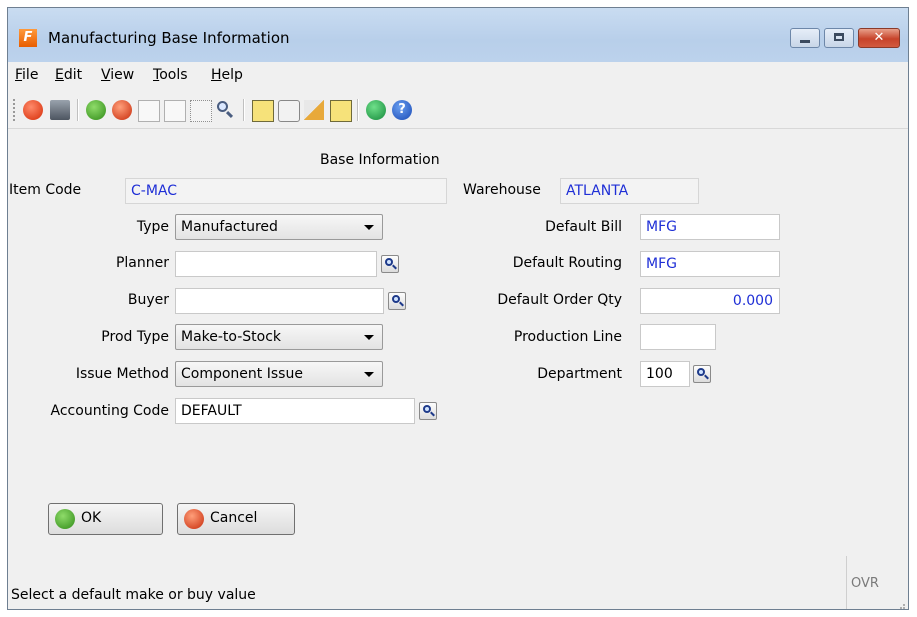 This screenshot has height=617, width=917. Describe the element at coordinates (142, 263) in the screenshot. I see `planner-label: Planner` at that location.